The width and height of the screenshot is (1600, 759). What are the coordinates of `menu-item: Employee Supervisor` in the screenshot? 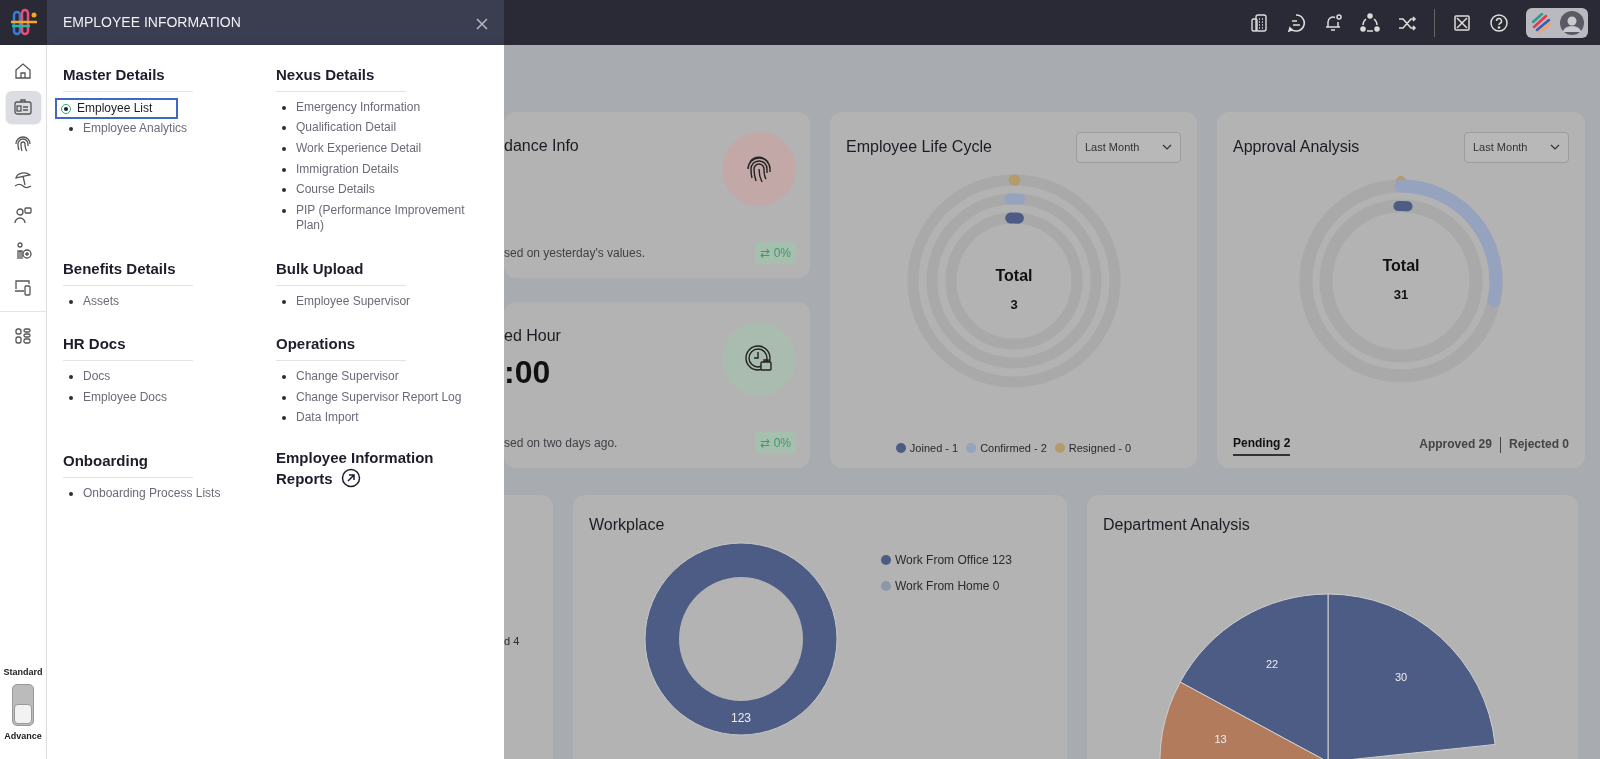 It's located at (385, 302).